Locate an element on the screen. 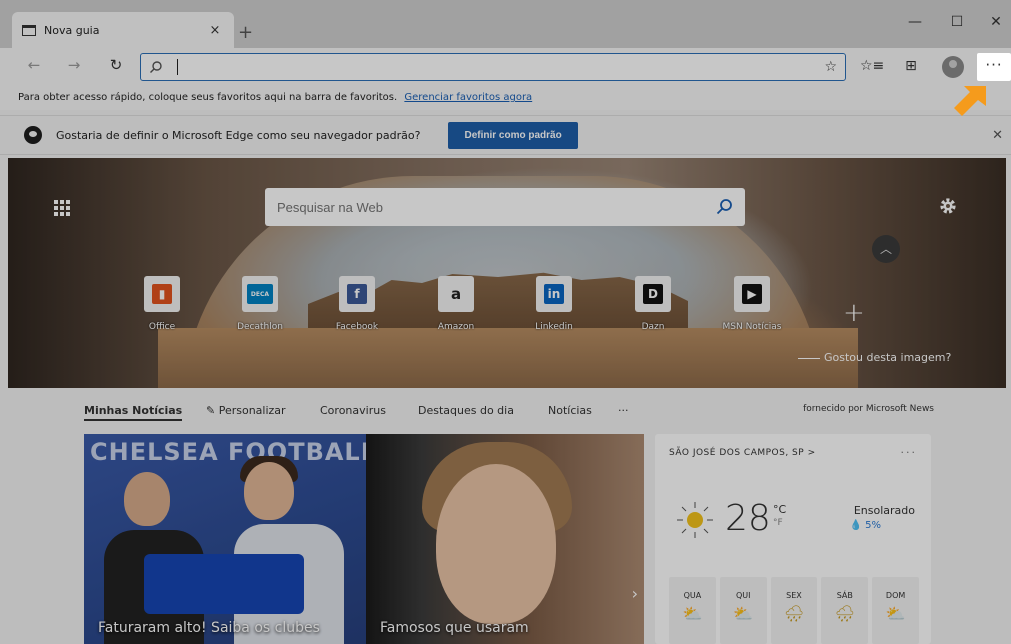  apps-launcher-icon is located at coordinates (62, 208).